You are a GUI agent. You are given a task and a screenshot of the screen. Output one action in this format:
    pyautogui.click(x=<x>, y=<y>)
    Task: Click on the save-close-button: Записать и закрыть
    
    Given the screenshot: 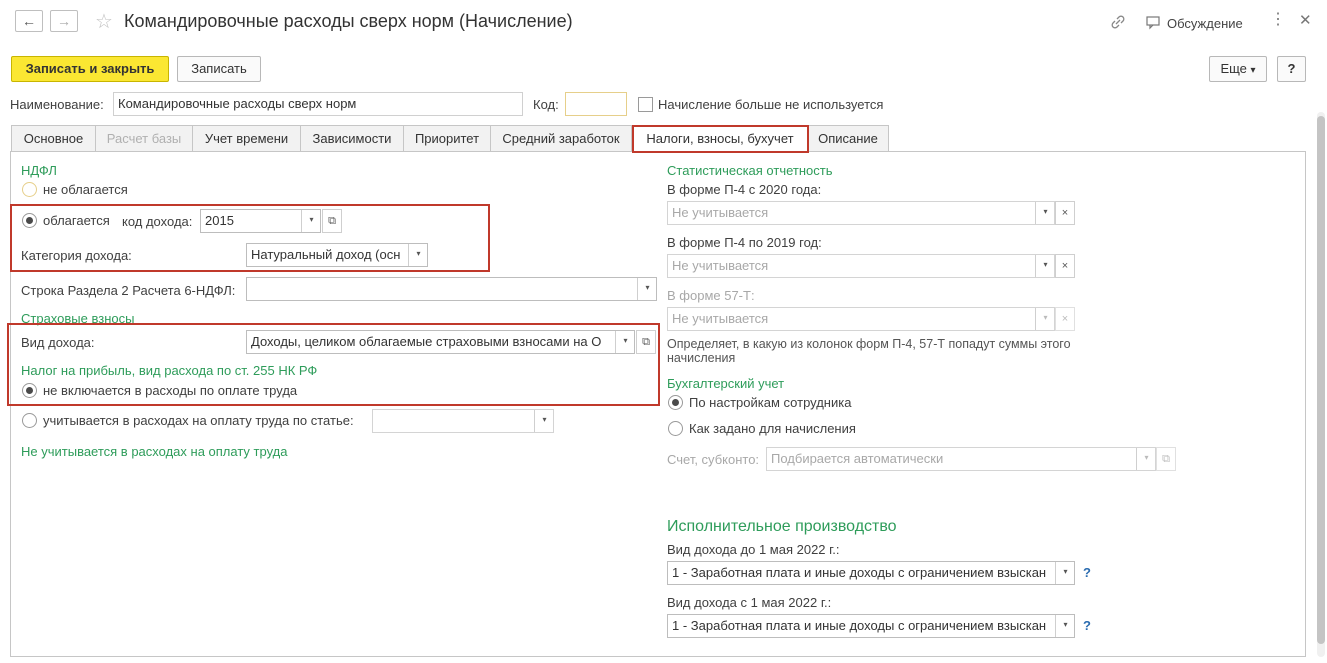 What is the action you would take?
    pyautogui.click(x=90, y=69)
    